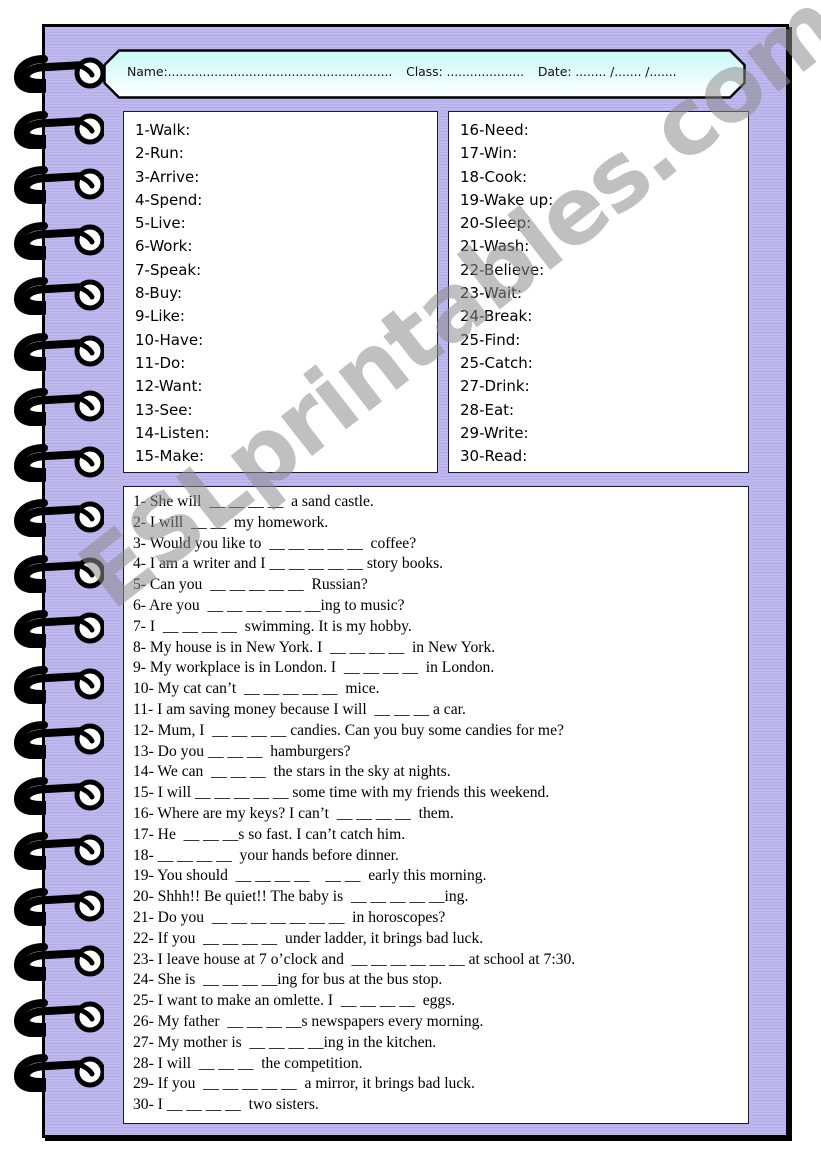 This screenshot has width=821, height=1169. What do you see at coordinates (163, 130) in the screenshot?
I see `verb-item: 1-Walk:` at bounding box center [163, 130].